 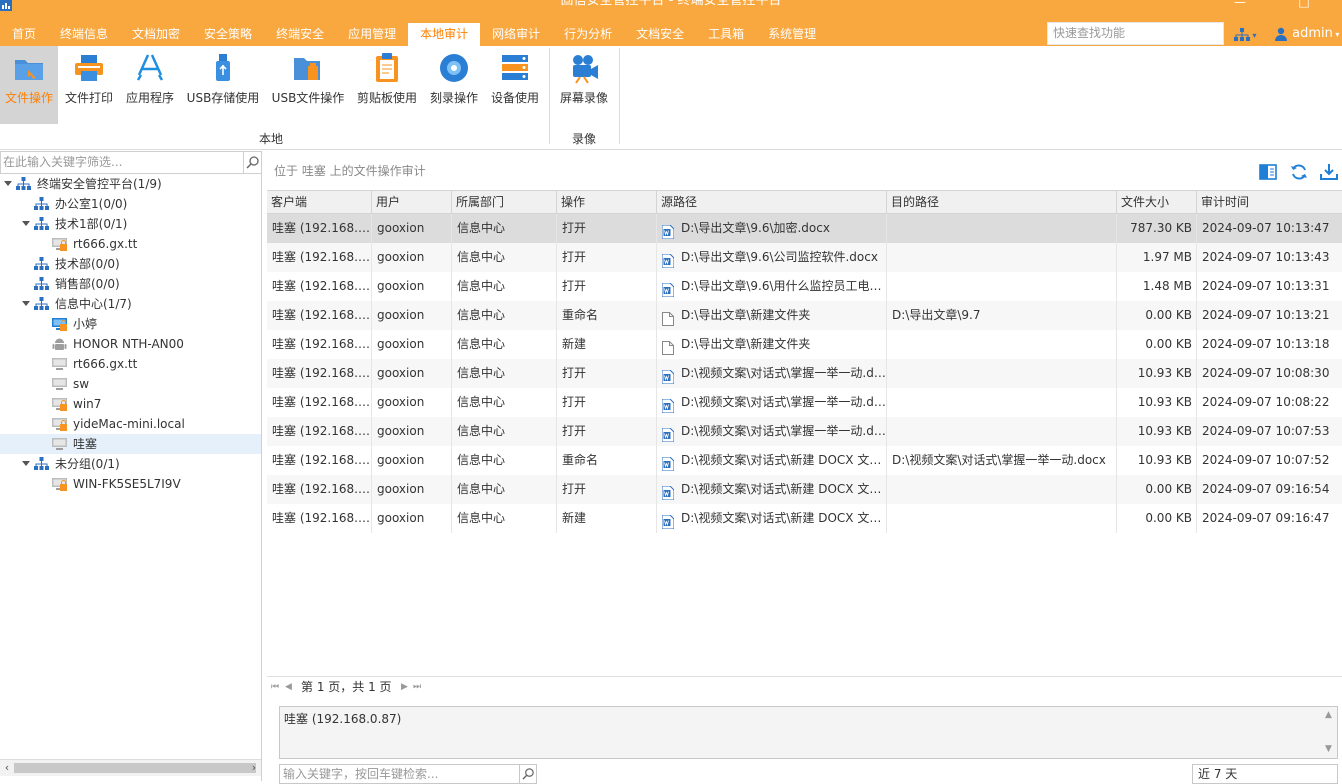 I want to click on tree-node: 小婷, so click(x=130, y=324).